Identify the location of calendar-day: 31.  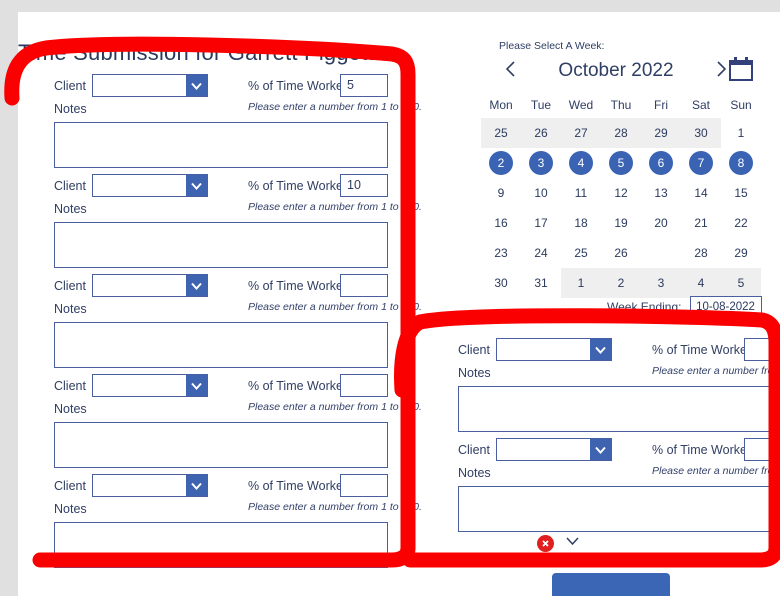
(541, 283).